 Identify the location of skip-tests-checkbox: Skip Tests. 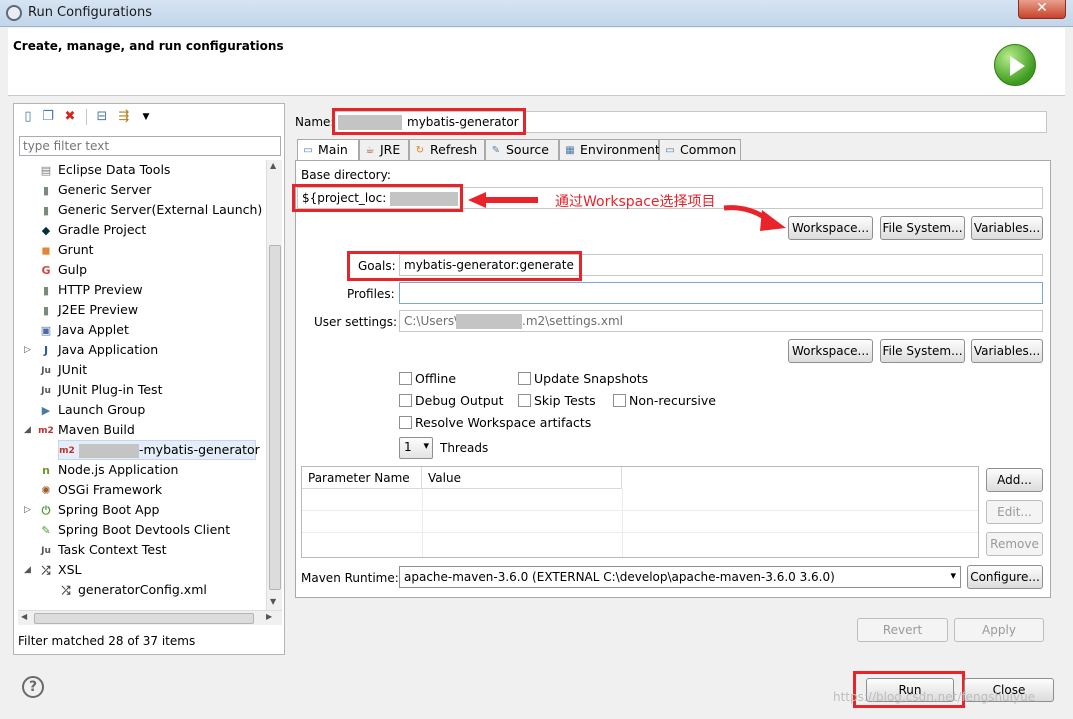
(557, 400).